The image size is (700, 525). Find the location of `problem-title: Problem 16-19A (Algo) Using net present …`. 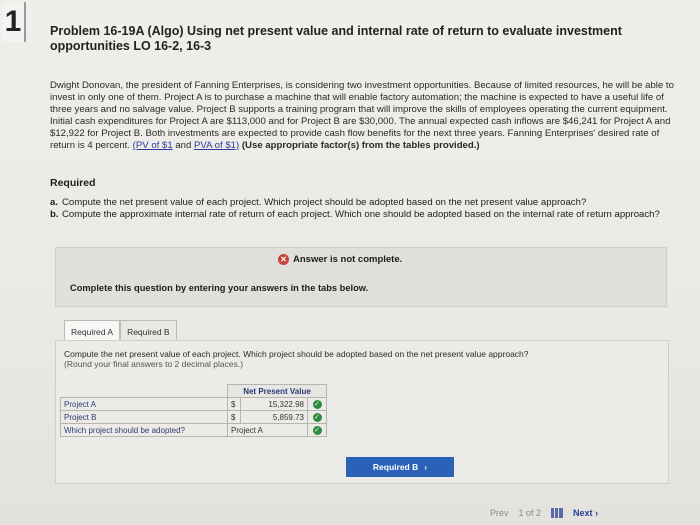

problem-title: Problem 16-19A (Algo) Using net present … is located at coordinates (336, 38).